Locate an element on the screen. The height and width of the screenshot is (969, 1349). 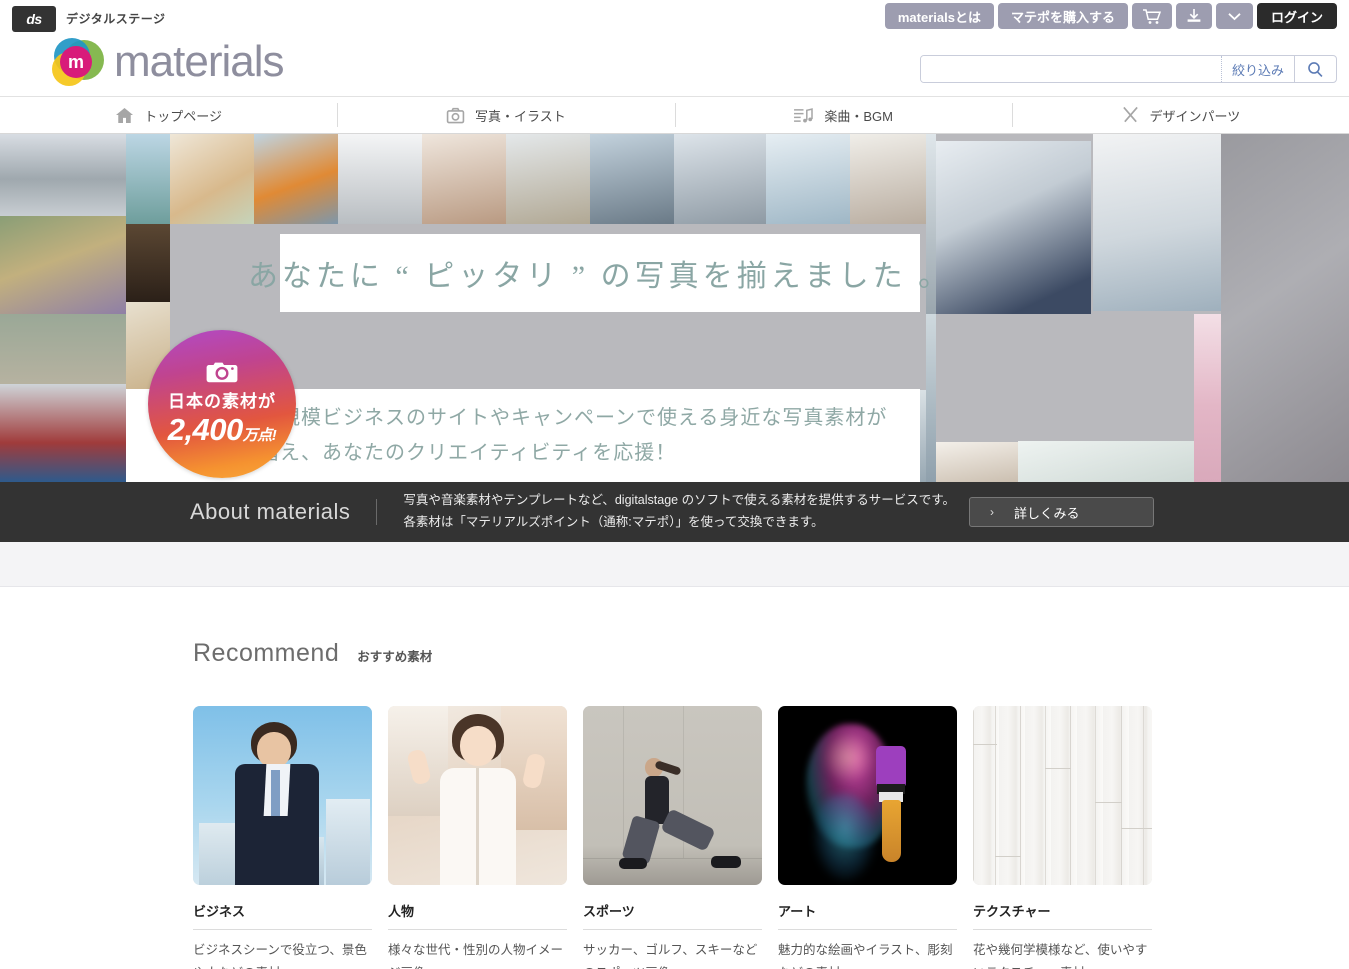
card-title: 人物 is located at coordinates (477, 907).